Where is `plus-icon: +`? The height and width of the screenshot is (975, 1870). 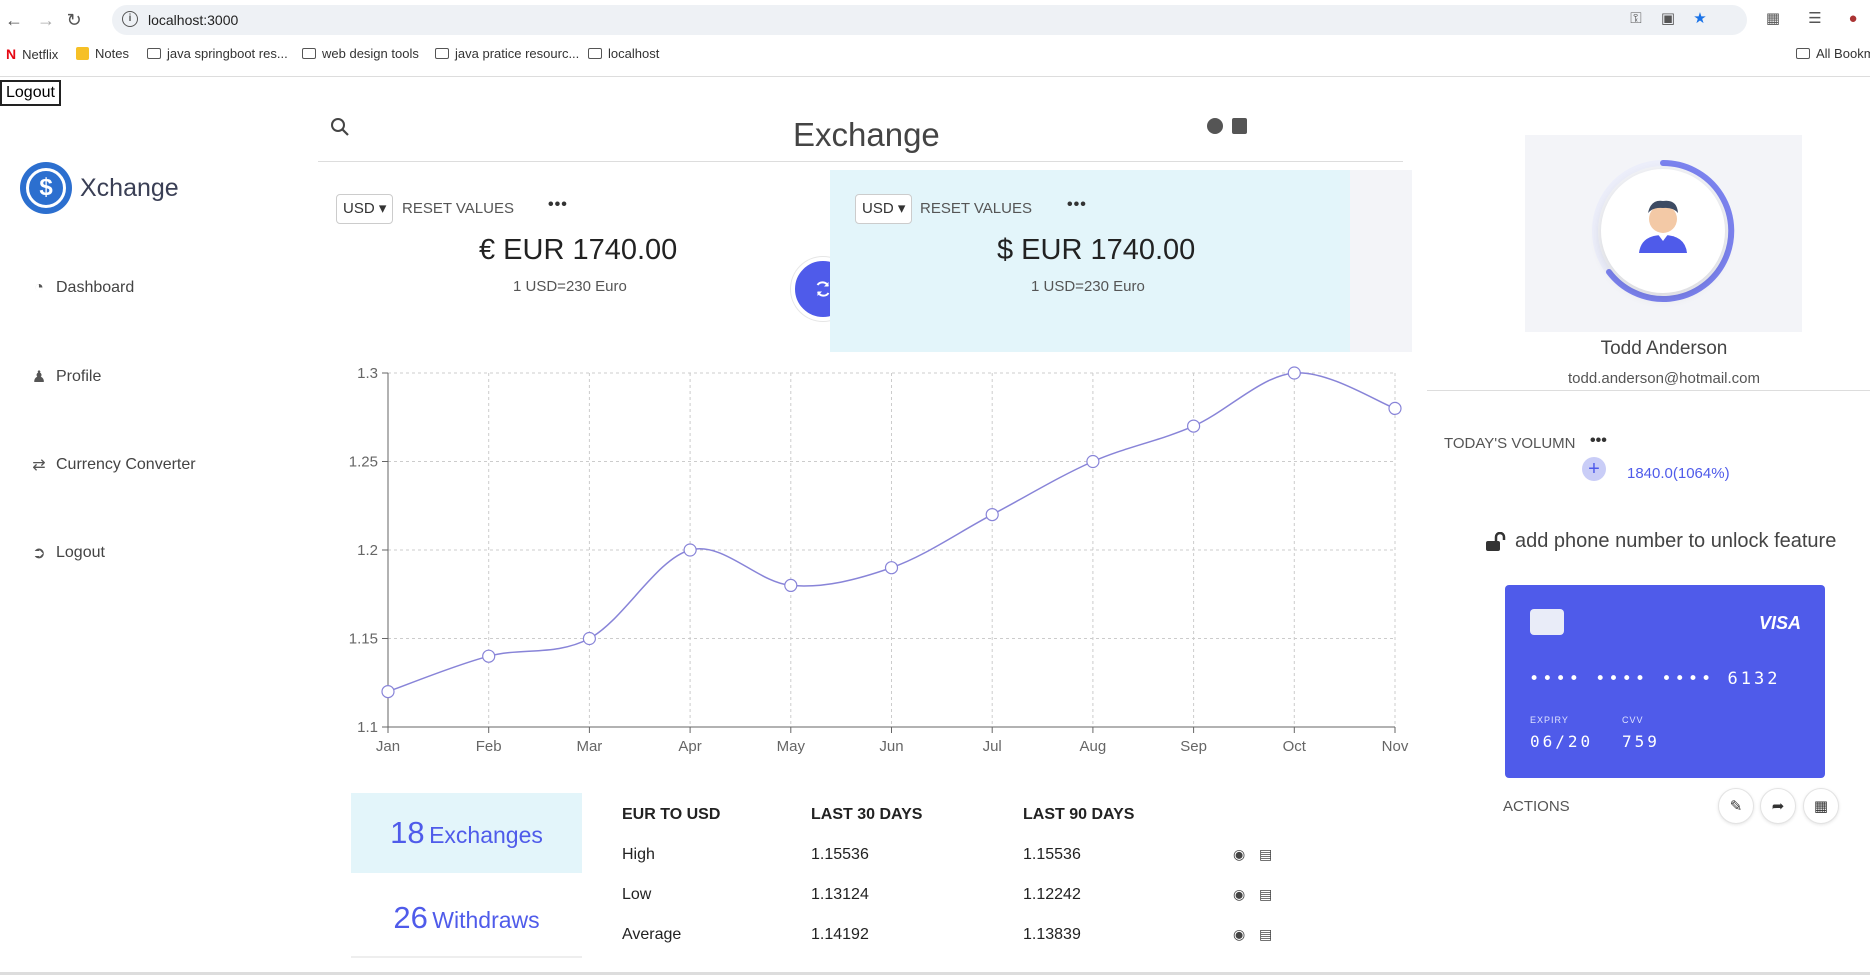
plus-icon: + is located at coordinates (1594, 469).